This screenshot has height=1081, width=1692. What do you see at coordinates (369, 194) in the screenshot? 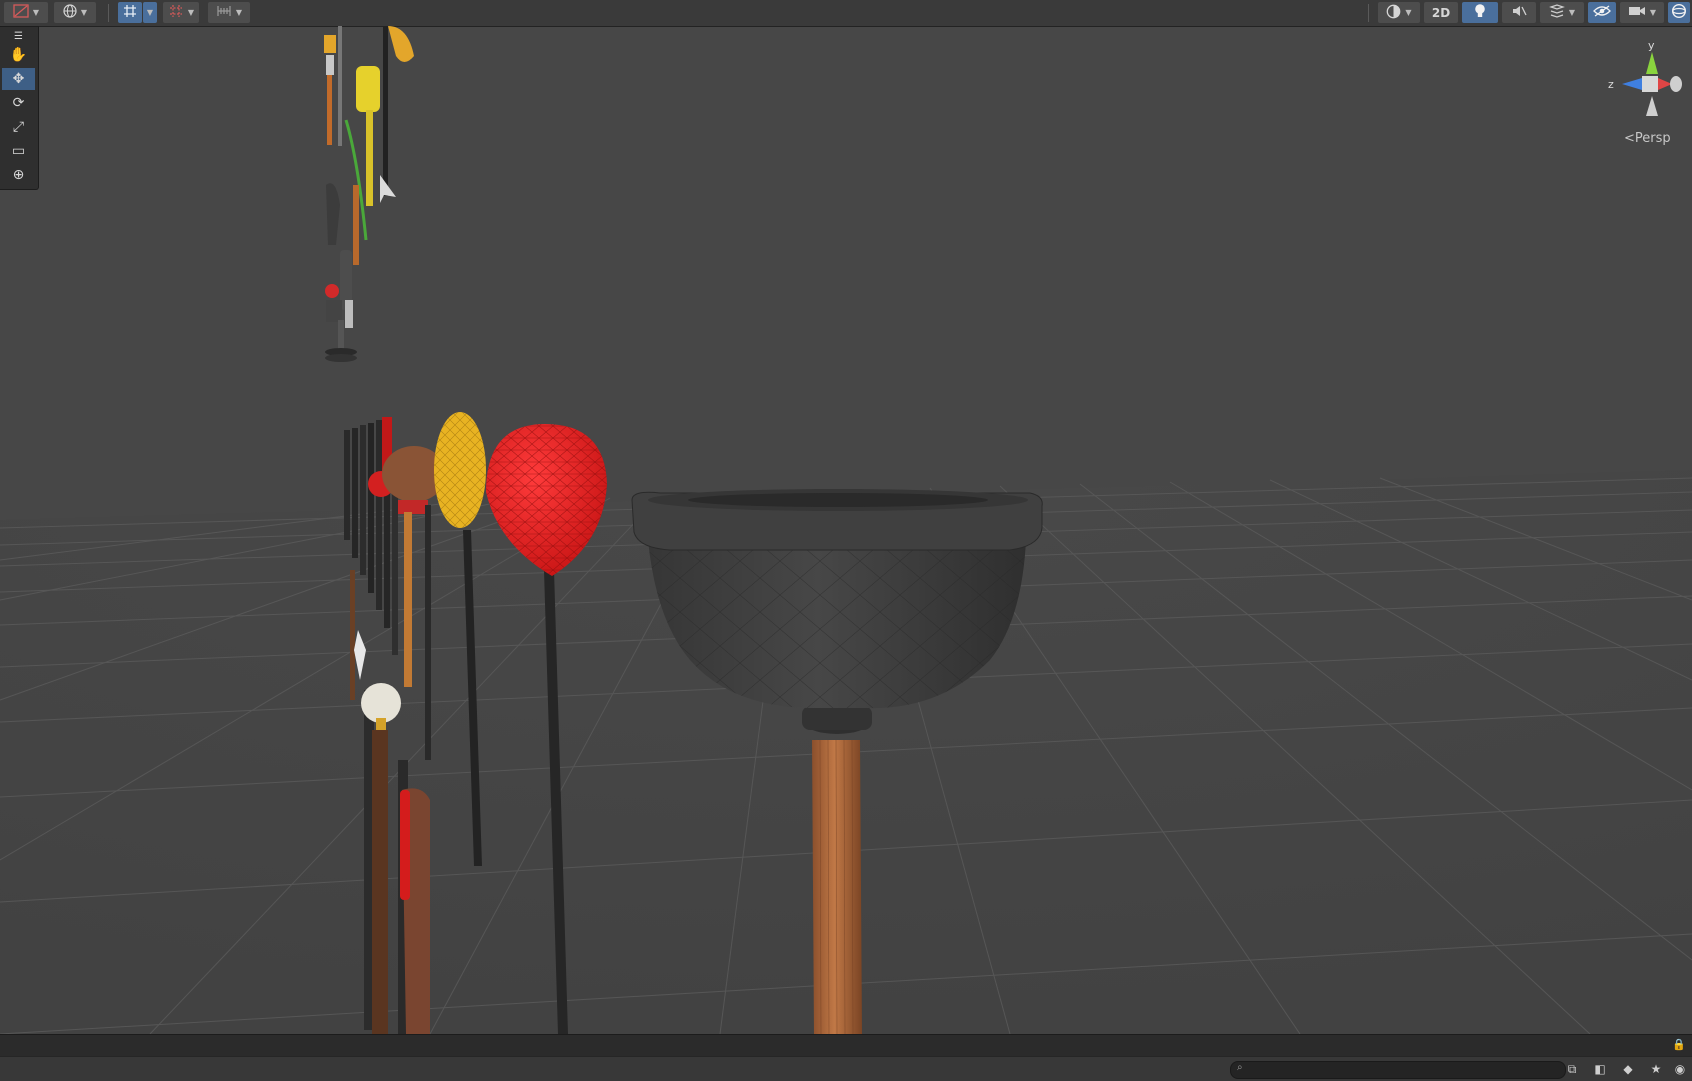
I see `prop-cluster-upper` at bounding box center [369, 194].